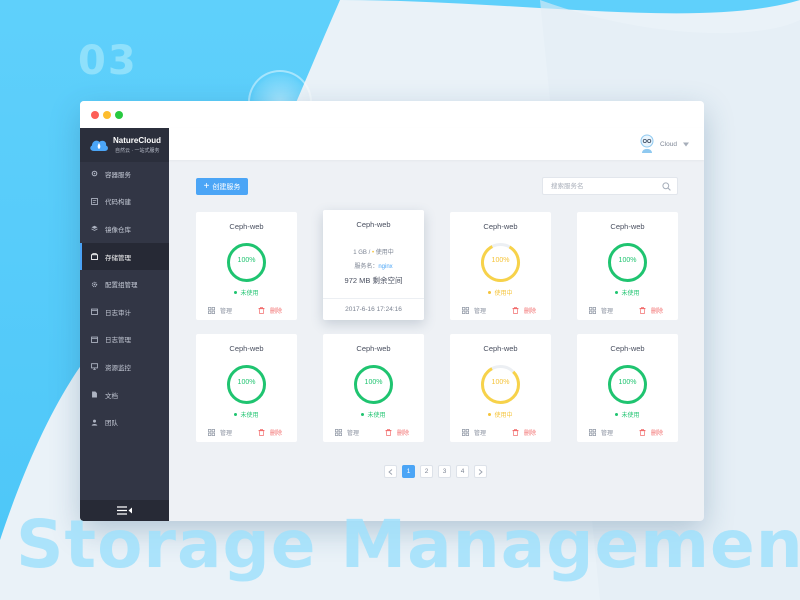 The width and height of the screenshot is (800, 600). I want to click on sidebar-item-storage: 存储管理, so click(124, 256).